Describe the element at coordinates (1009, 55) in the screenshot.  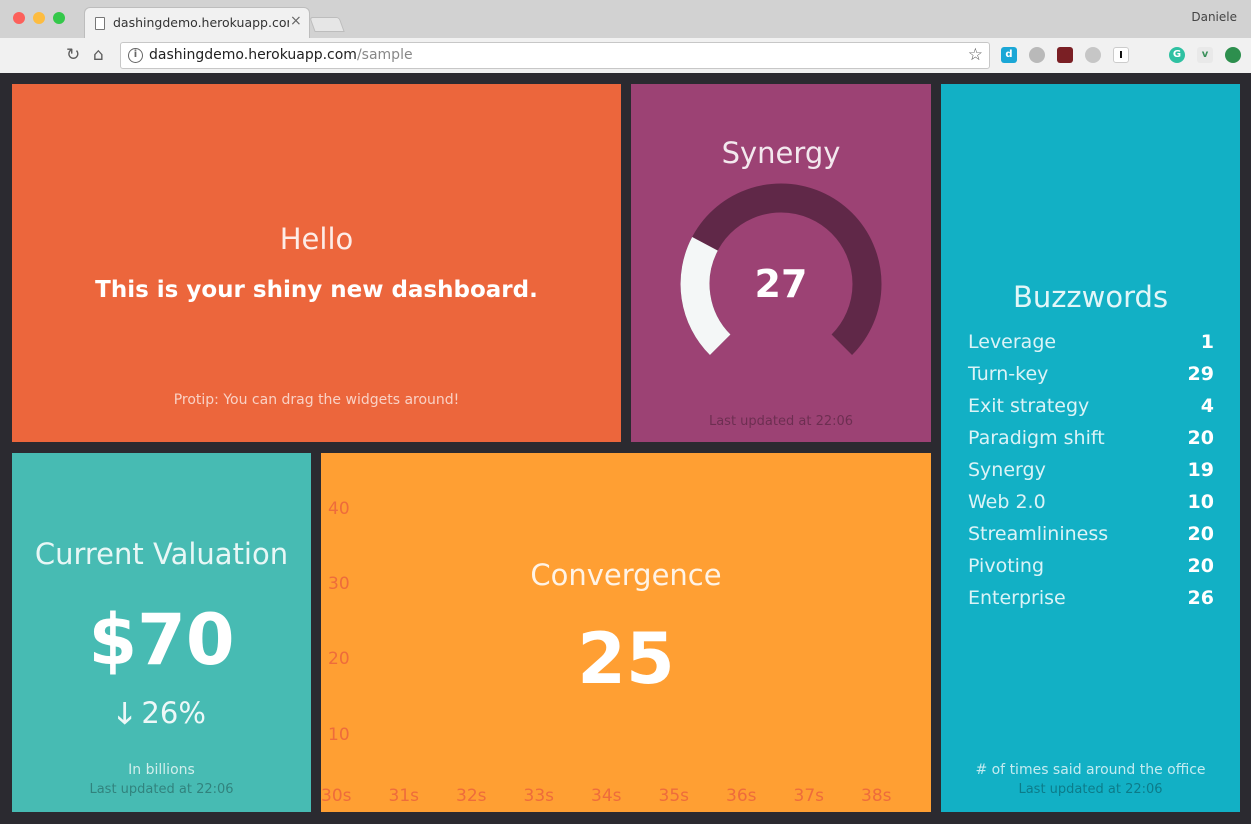
I see `extension-d-icon: d` at that location.